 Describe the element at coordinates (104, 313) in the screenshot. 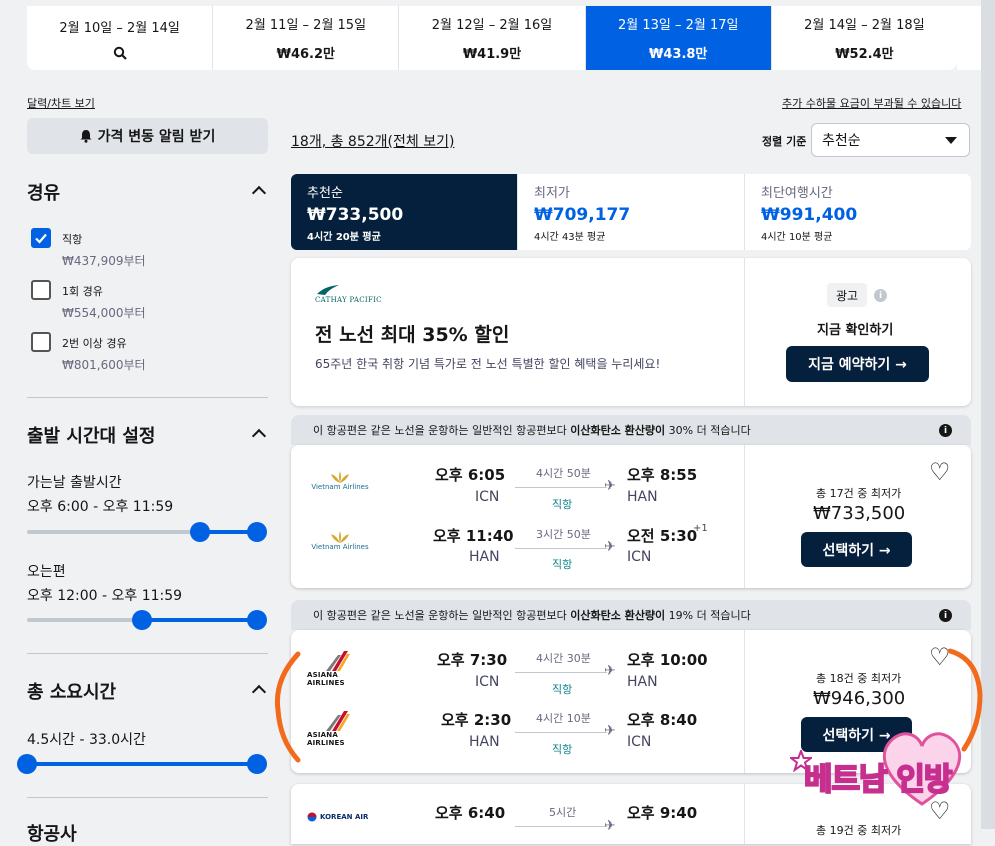

I see `stops-one-price: ₩554,000부터` at that location.